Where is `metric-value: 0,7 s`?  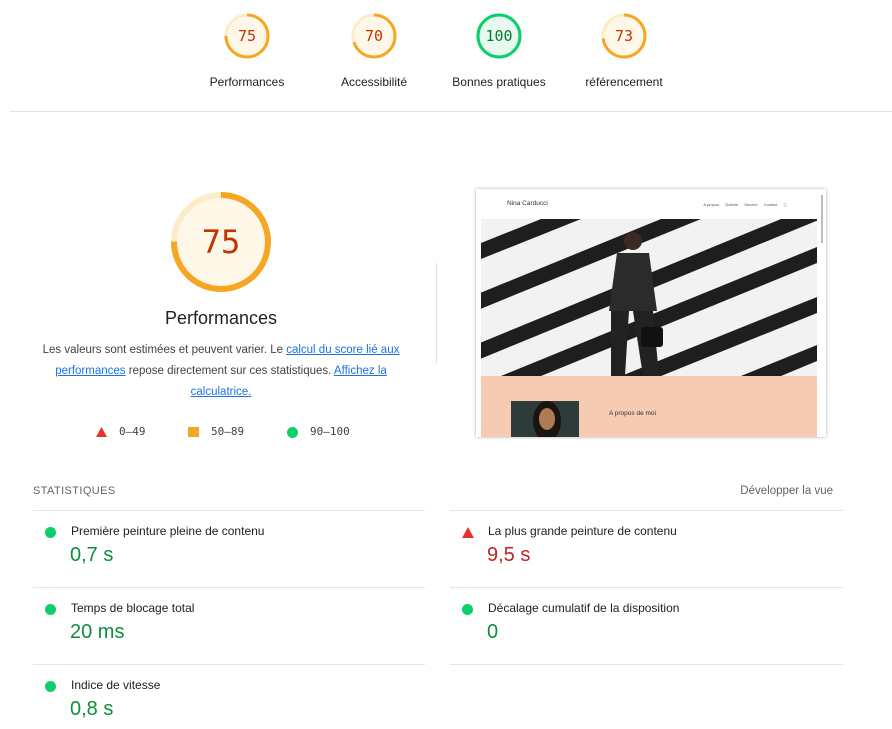
metric-value: 0,7 s is located at coordinates (92, 555).